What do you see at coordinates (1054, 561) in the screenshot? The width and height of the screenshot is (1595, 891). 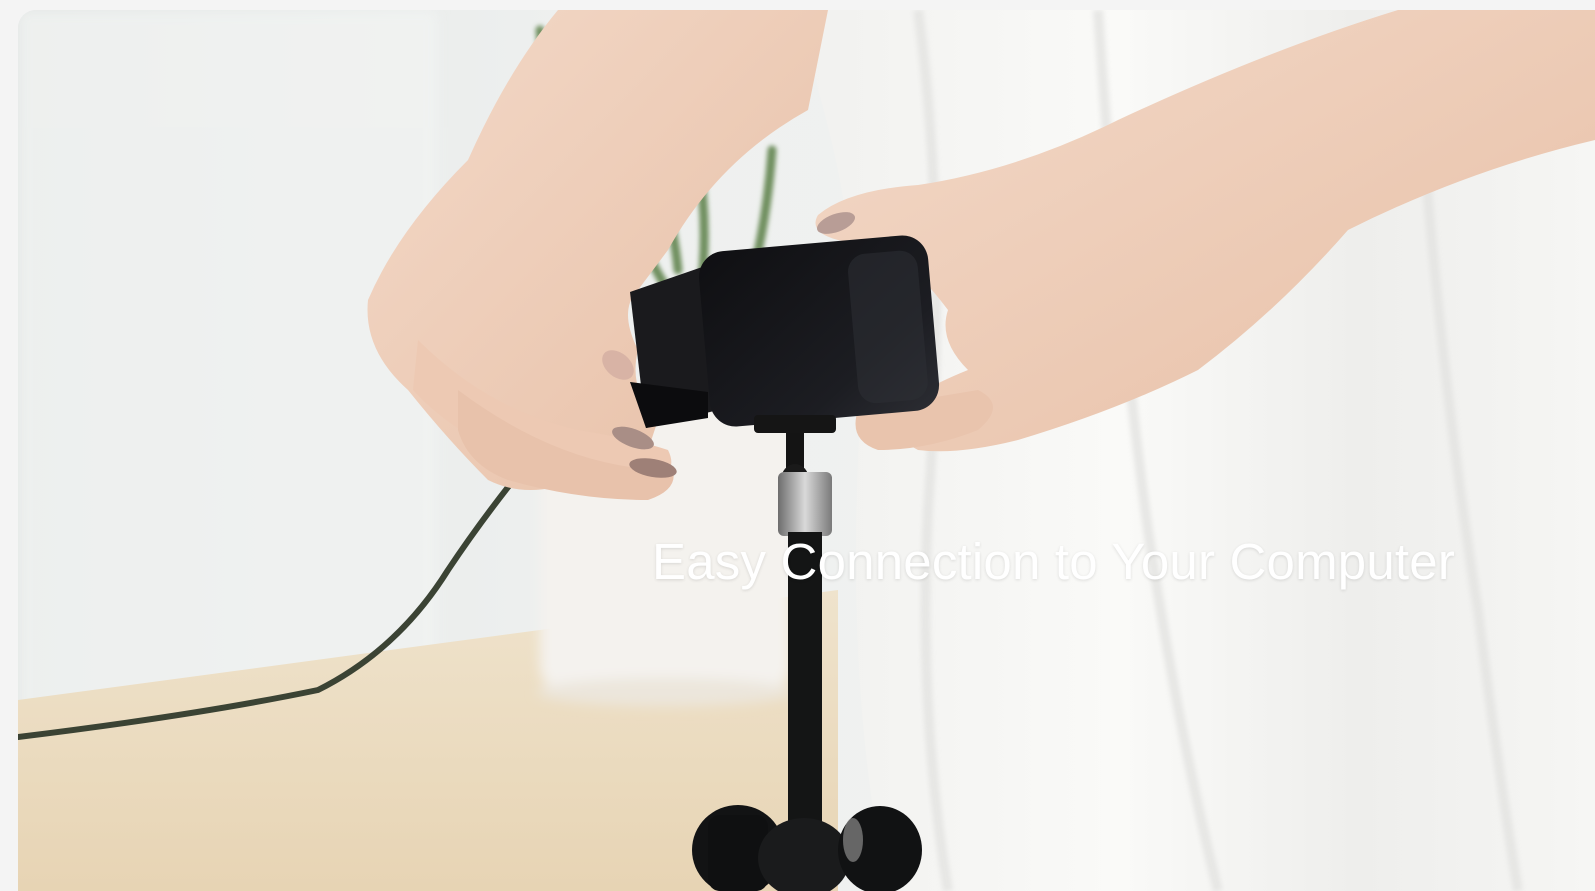 I see `hero-caption: Easy Connection to Your Computer` at bounding box center [1054, 561].